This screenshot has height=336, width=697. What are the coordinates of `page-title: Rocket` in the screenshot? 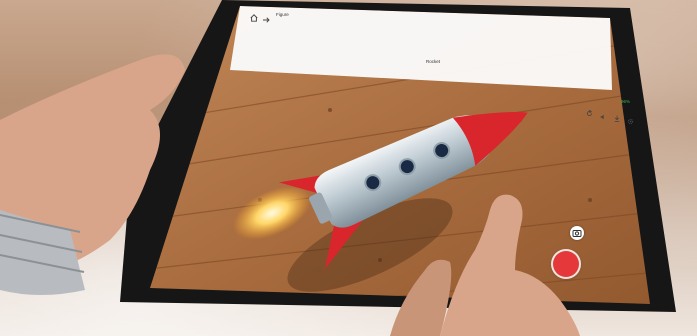 It's located at (433, 61).